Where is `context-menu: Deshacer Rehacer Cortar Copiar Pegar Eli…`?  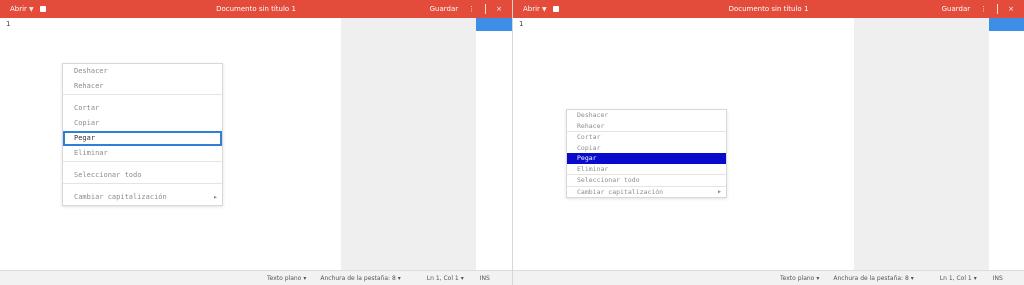 context-menu: Deshacer Rehacer Cortar Copiar Pegar Eli… is located at coordinates (142, 134).